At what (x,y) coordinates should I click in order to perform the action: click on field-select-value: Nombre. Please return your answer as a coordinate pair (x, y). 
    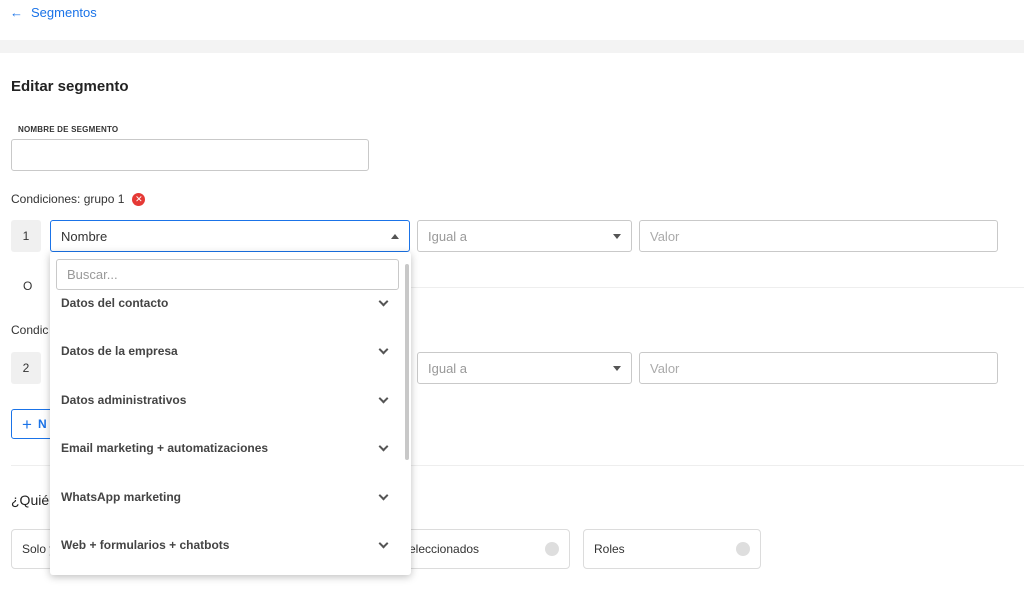
    Looking at the image, I should click on (84, 236).